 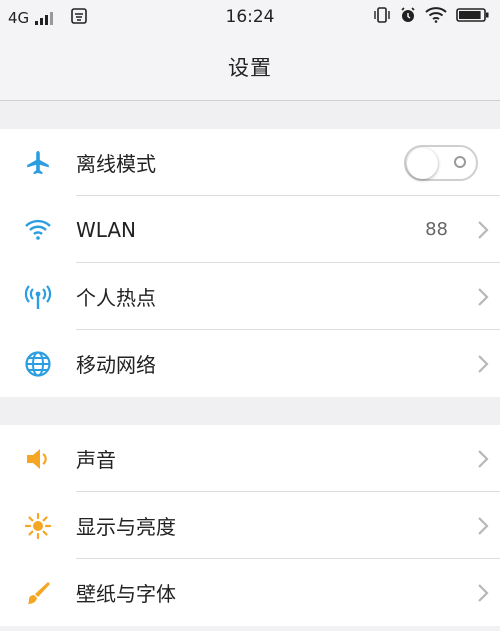 I want to click on airplane-icon, so click(x=38, y=163).